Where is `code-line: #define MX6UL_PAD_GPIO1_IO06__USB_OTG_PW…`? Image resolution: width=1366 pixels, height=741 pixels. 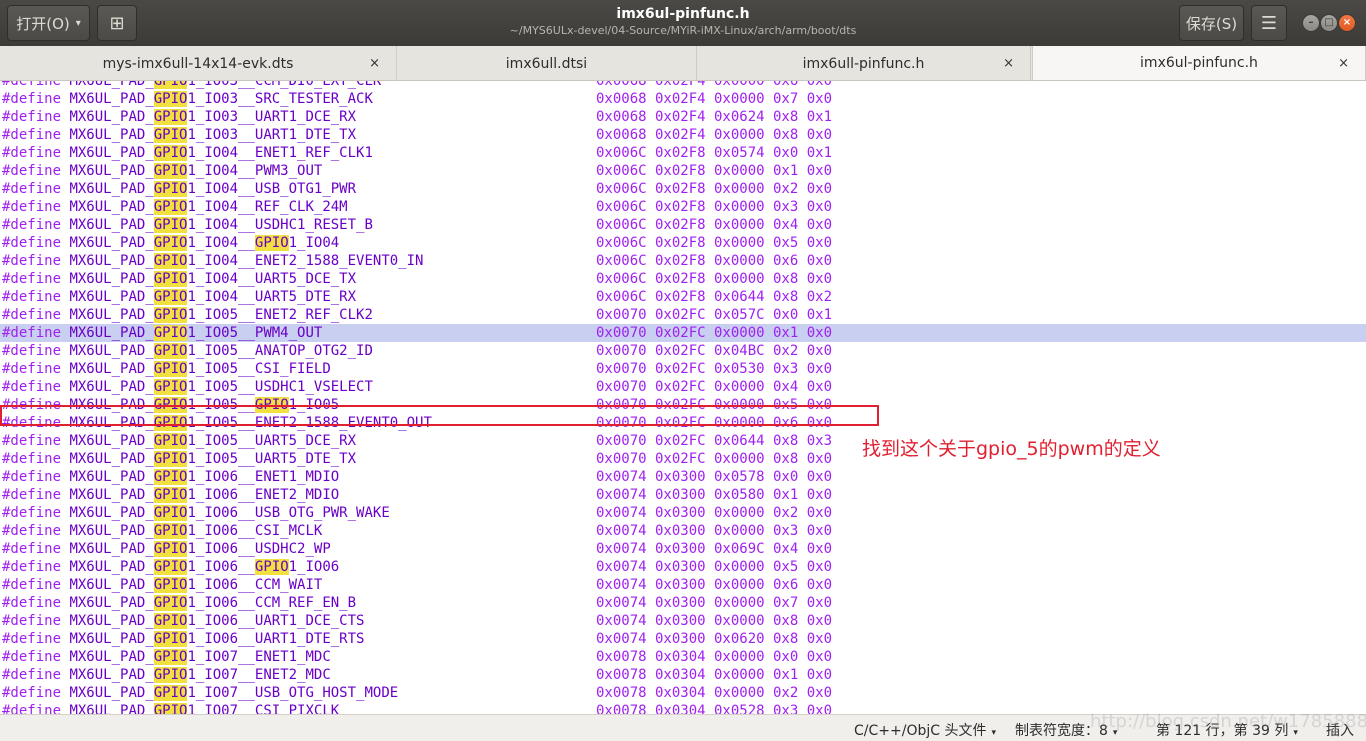 code-line: #define MX6UL_PAD_GPIO1_IO06__USB_OTG_PW… is located at coordinates (683, 513).